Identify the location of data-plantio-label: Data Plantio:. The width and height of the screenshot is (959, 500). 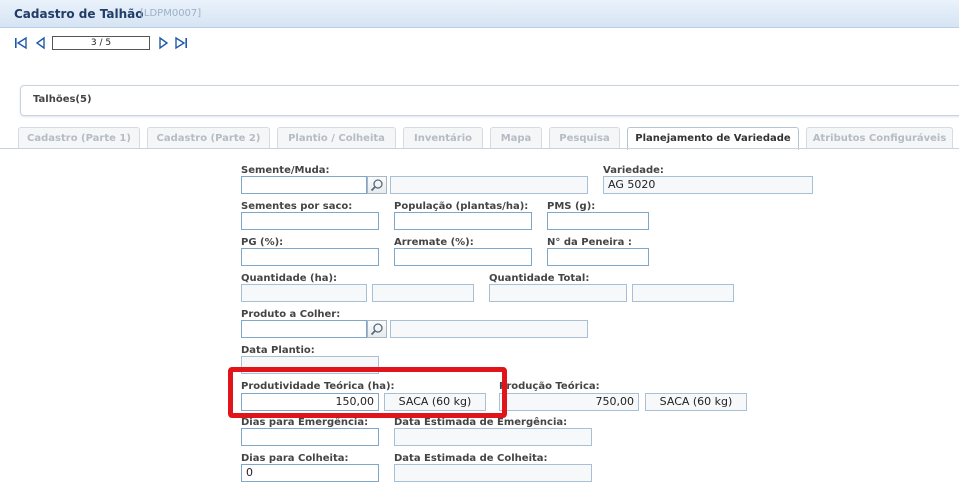
(278, 350).